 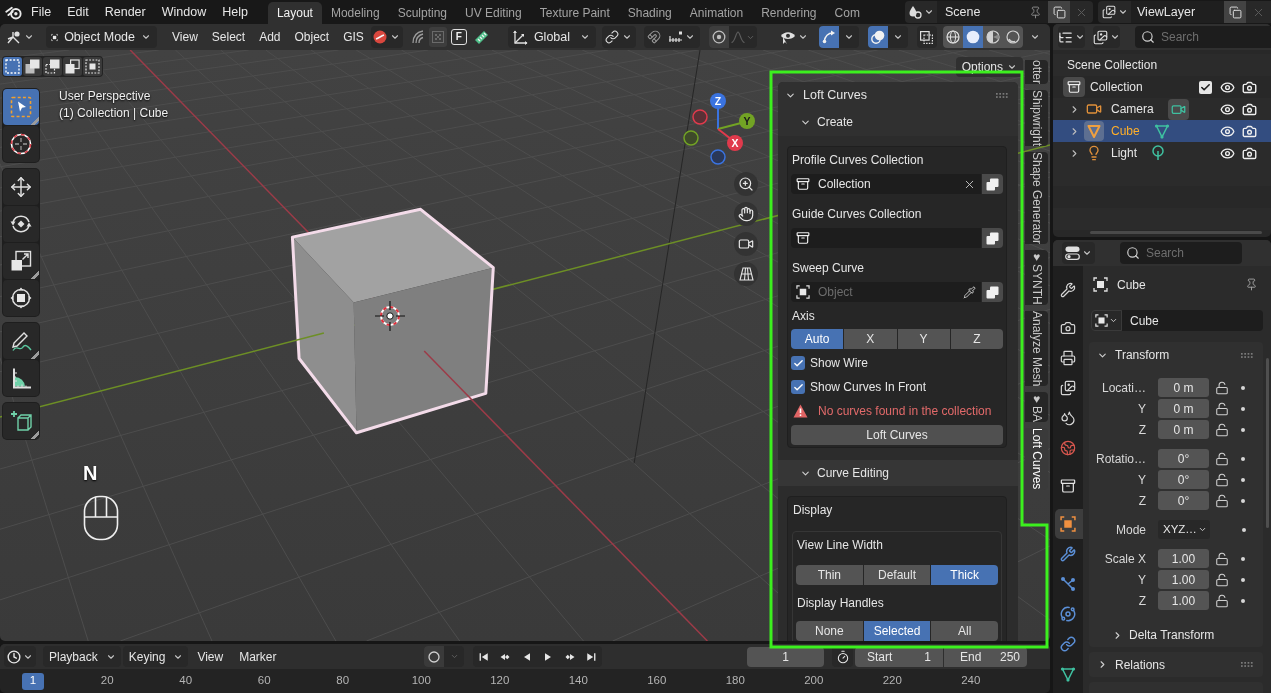 What do you see at coordinates (41, 12) in the screenshot?
I see `menu-item: File` at bounding box center [41, 12].